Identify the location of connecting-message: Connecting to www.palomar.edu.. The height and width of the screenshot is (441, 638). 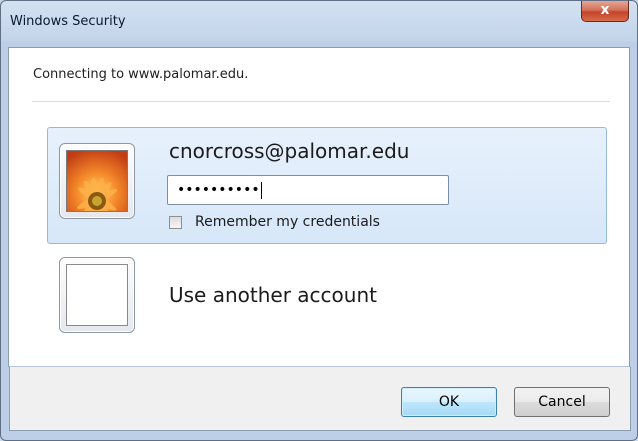
(141, 74).